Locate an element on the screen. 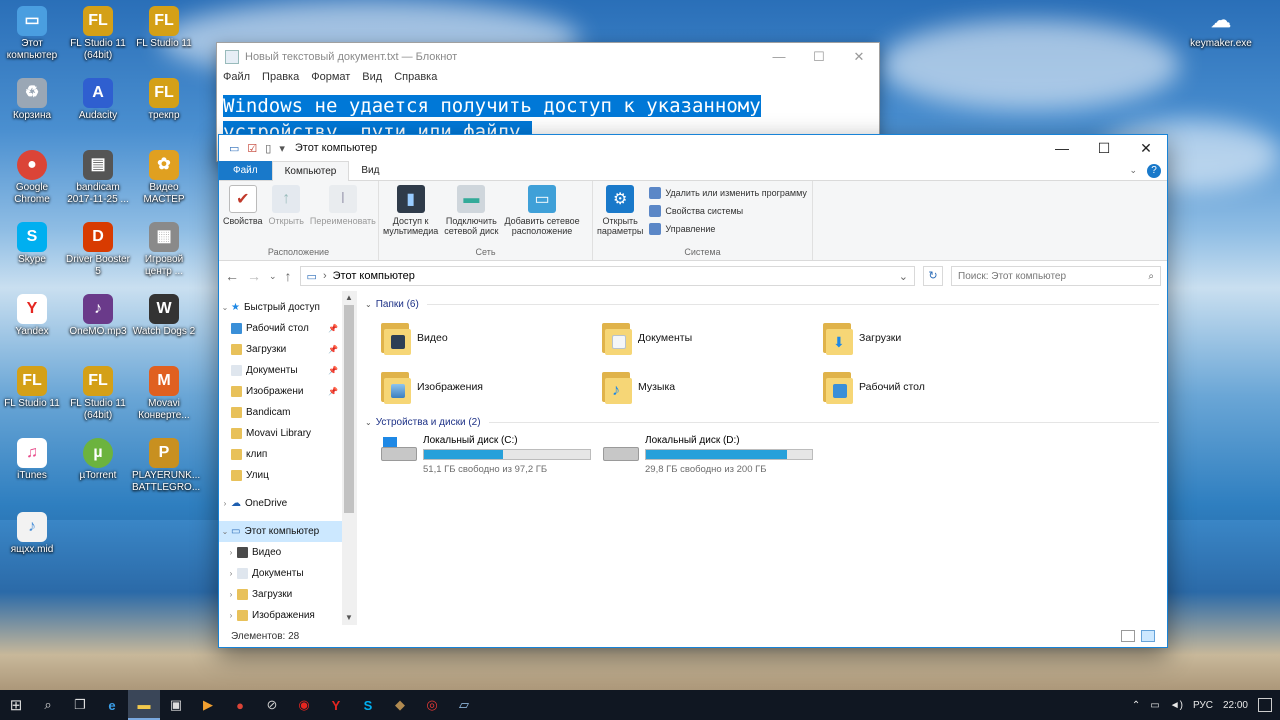 The height and width of the screenshot is (720, 1280). menu-edit: Правка is located at coordinates (280, 80).